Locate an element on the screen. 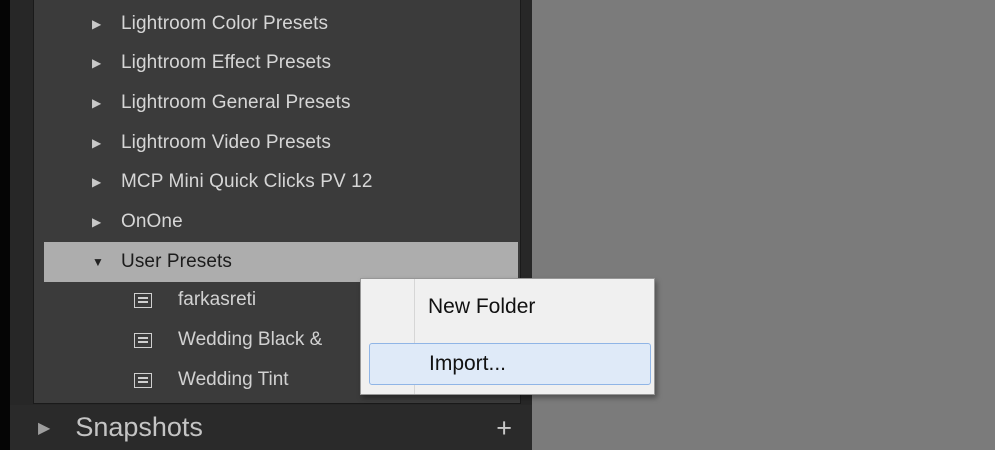  preset-folder-label: OnOne is located at coordinates (152, 221).